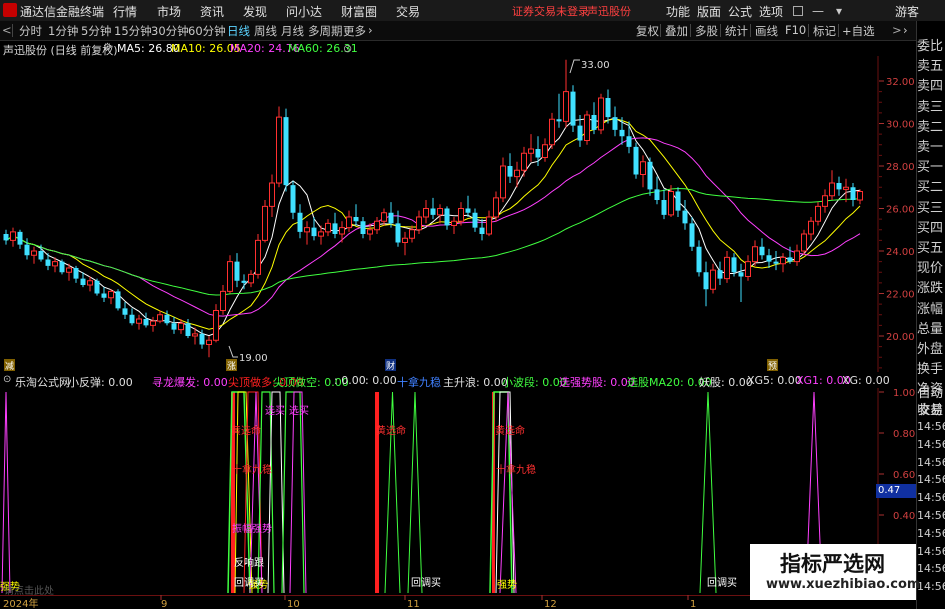  Describe the element at coordinates (771, 11) in the screenshot. I see `menu-xuanxiang: 选项` at that location.